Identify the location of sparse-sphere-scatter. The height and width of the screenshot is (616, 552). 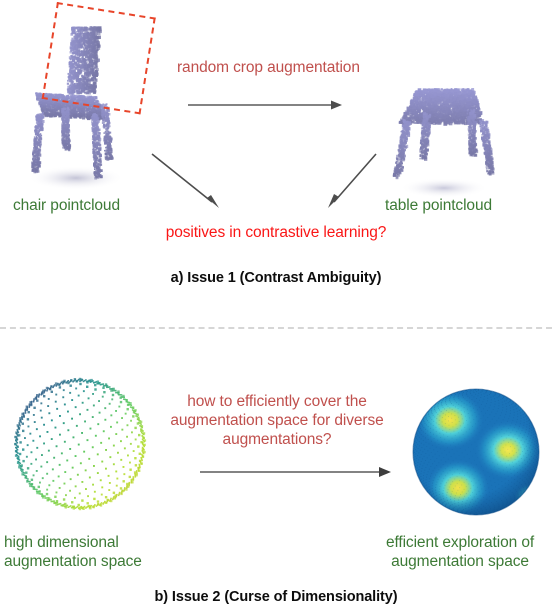
(81, 445).